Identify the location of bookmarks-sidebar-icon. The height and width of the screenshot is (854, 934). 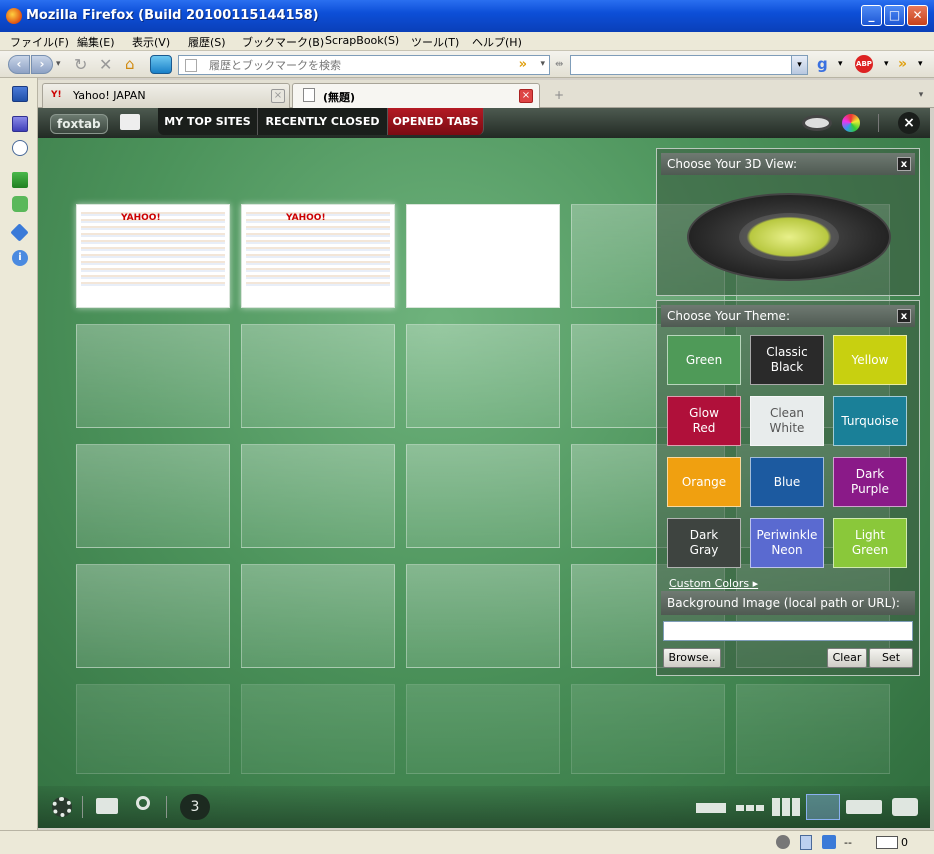
(20, 94).